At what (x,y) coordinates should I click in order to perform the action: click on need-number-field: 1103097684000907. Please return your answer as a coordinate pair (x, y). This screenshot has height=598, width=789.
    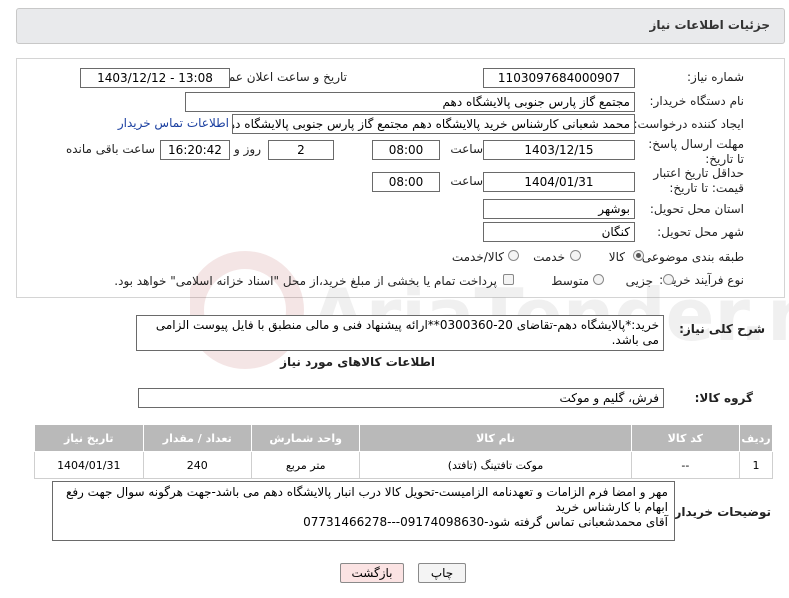
    Looking at the image, I should click on (559, 78).